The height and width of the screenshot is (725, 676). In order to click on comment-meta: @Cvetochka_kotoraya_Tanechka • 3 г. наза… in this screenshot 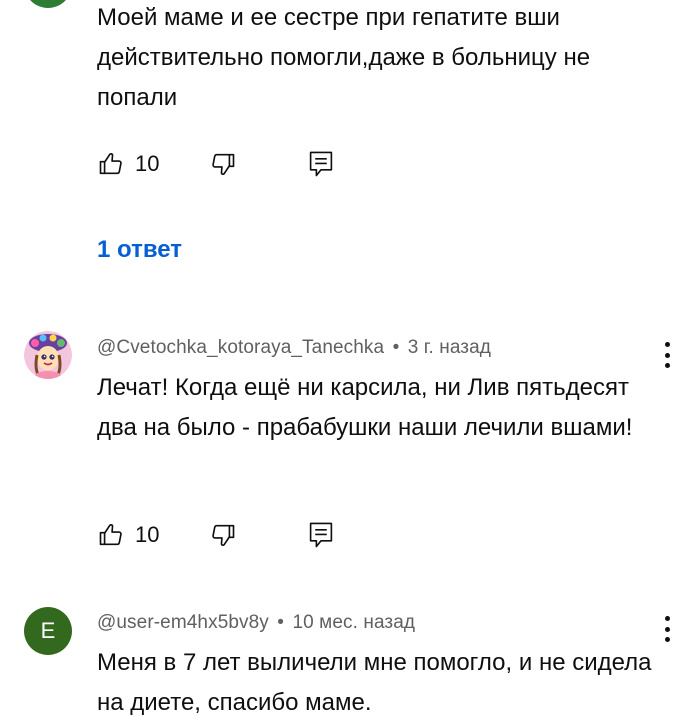, I will do `click(294, 348)`.